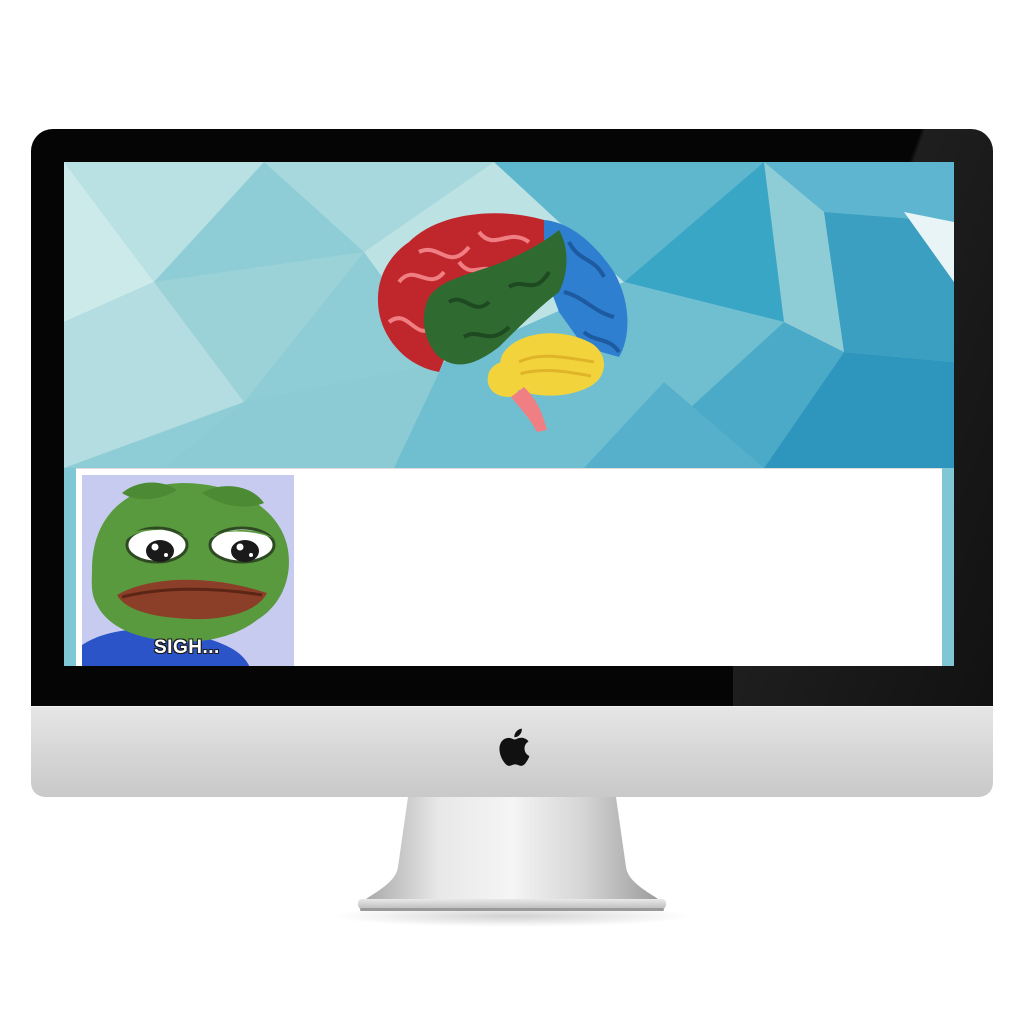 The height and width of the screenshot is (1024, 1024). What do you see at coordinates (514, 747) in the screenshot?
I see `apple-logo-icon` at bounding box center [514, 747].